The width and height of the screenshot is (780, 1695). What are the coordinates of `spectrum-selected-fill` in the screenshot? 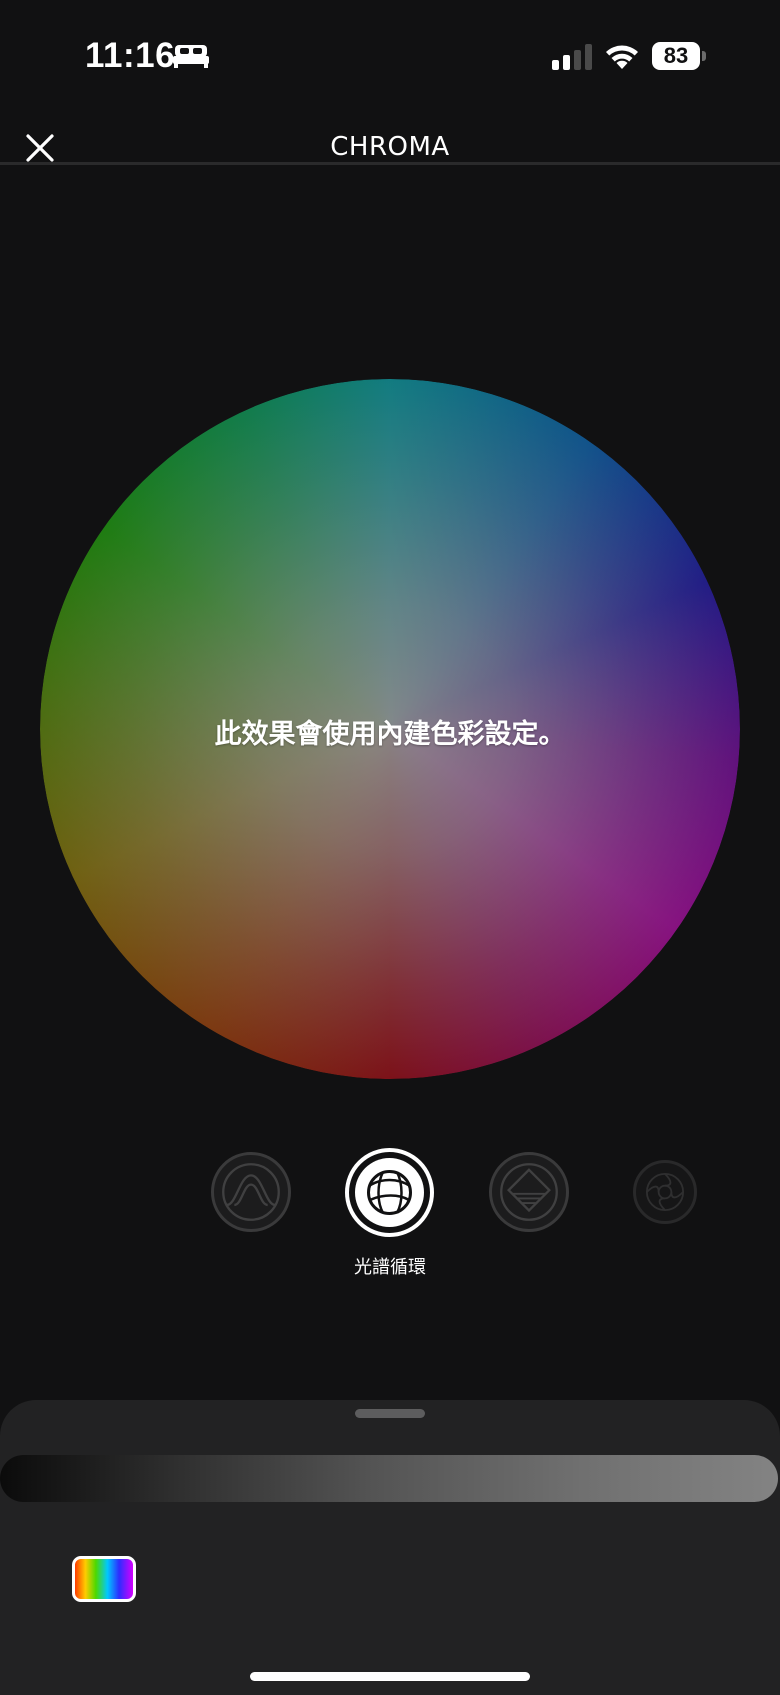 It's located at (389, 1192).